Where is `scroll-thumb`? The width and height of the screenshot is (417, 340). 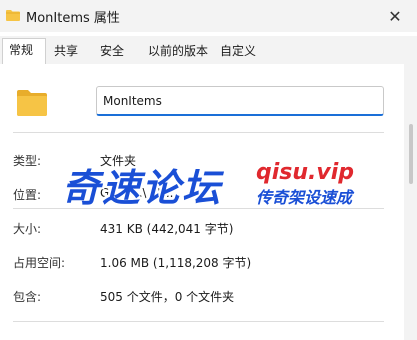 scroll-thumb is located at coordinates (411, 154).